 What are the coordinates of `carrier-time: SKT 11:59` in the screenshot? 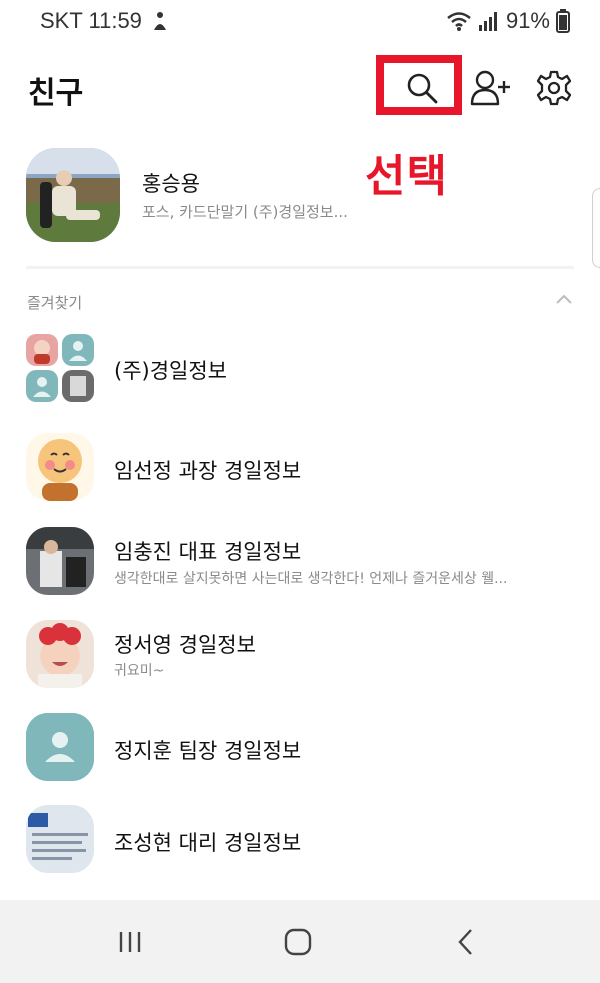 It's located at (91, 20).